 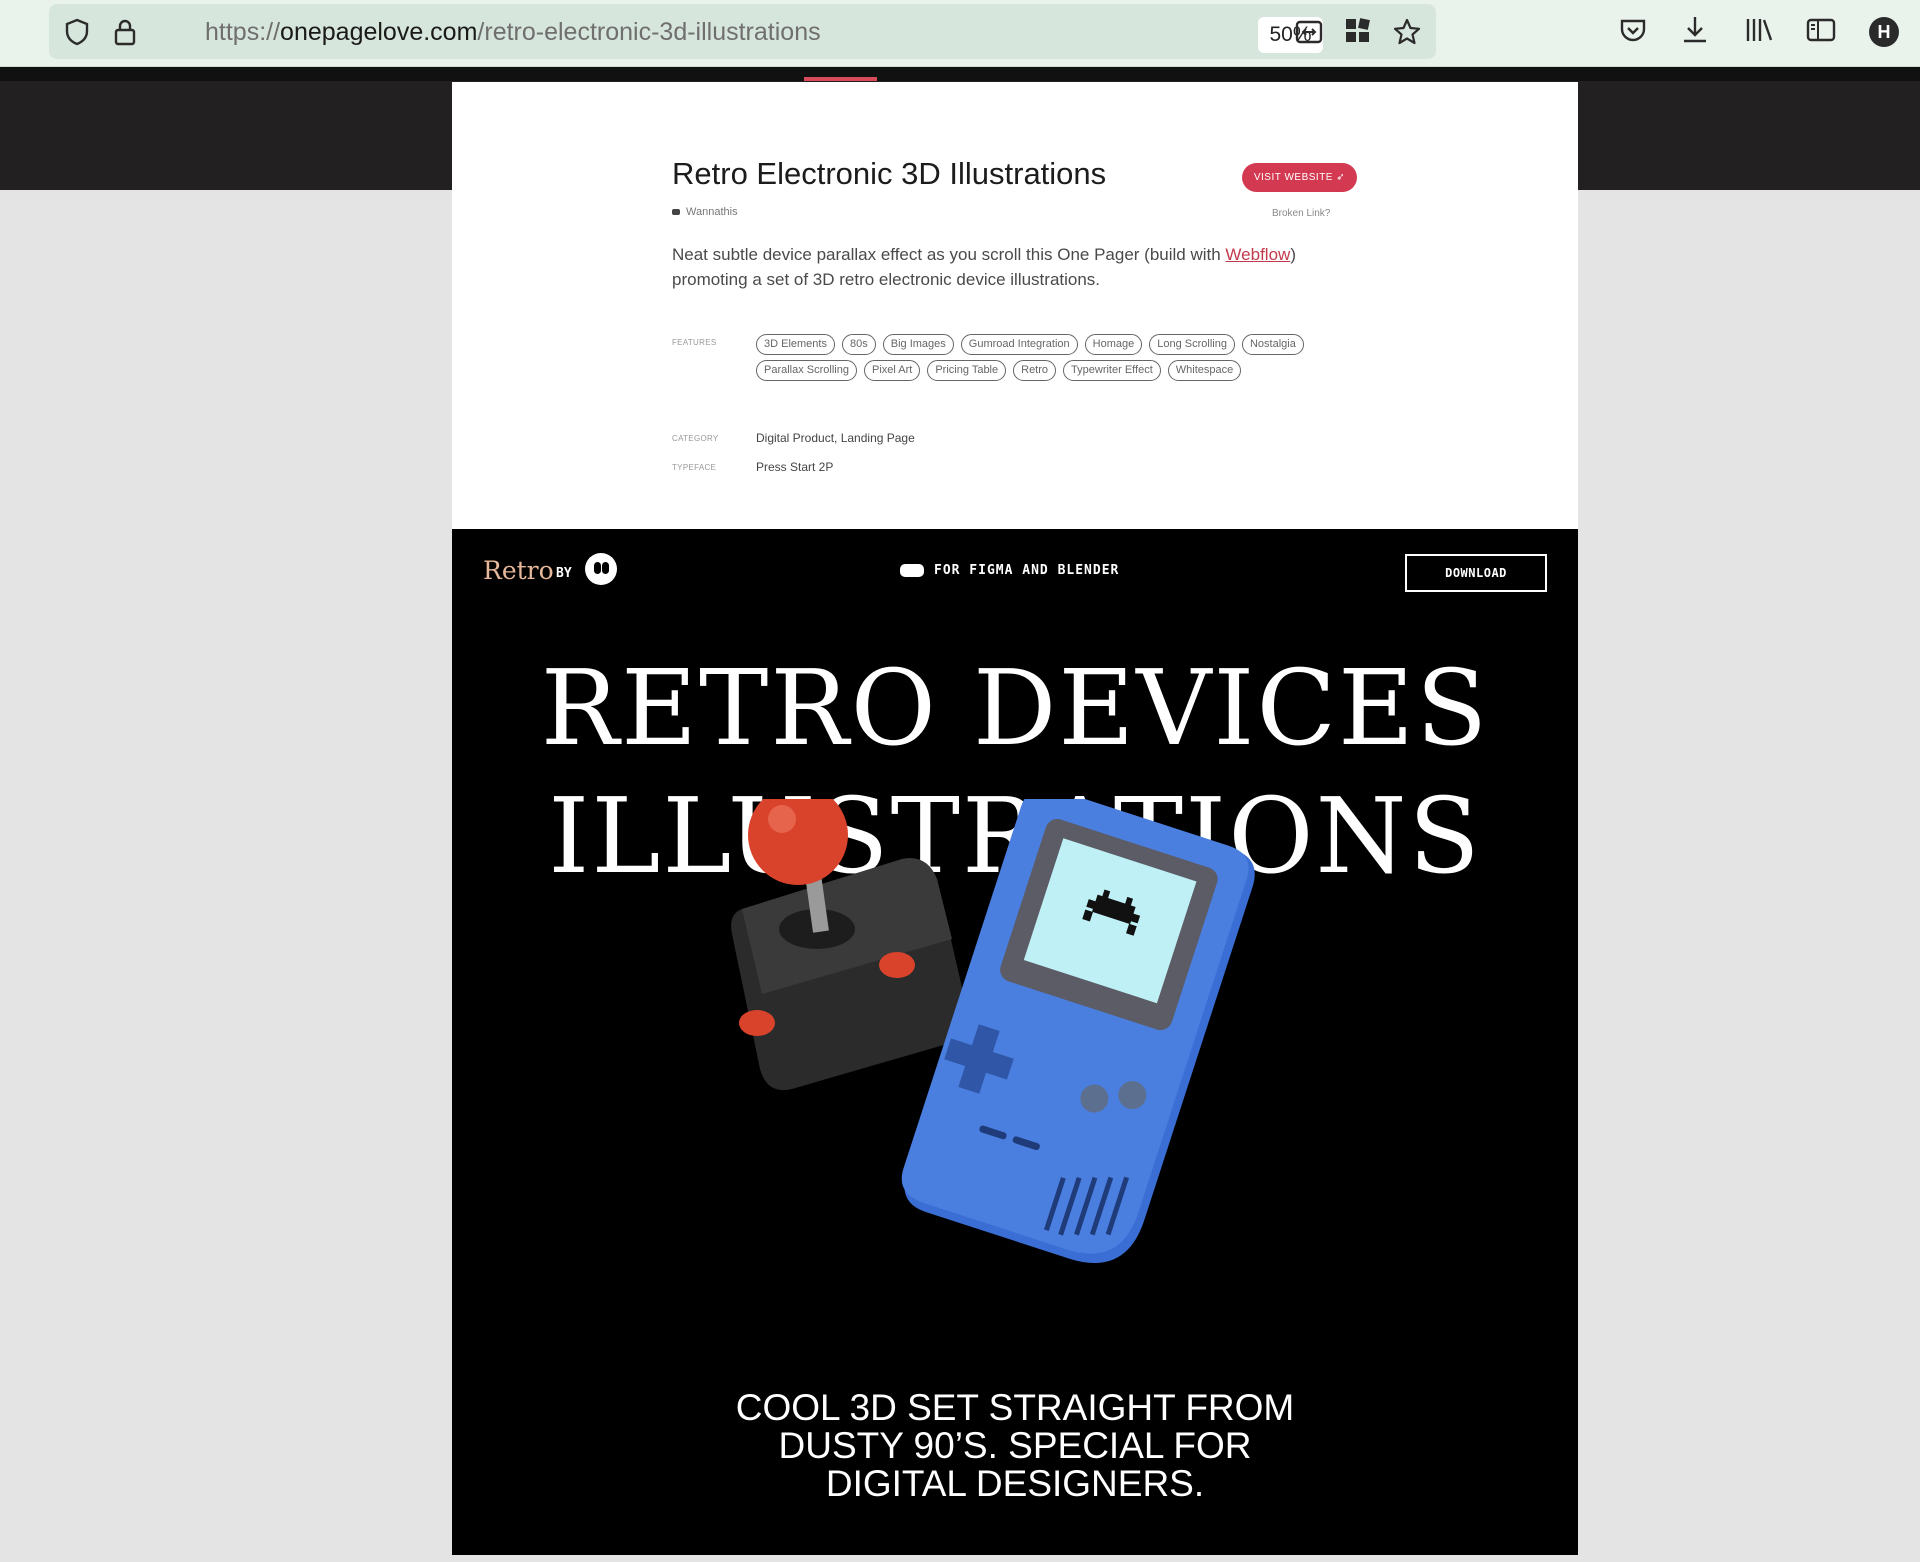 What do you see at coordinates (1301, 213) in the screenshot?
I see `broken-link: Broken Link?` at bounding box center [1301, 213].